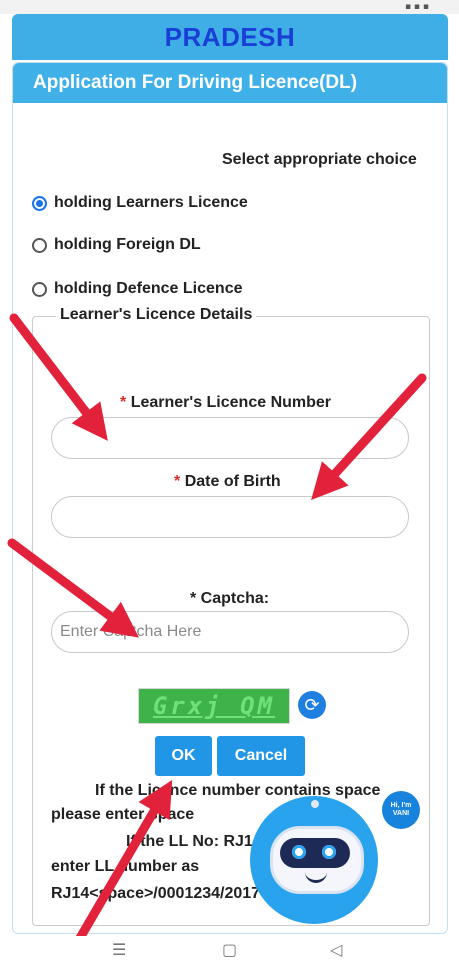 The height and width of the screenshot is (962, 459). I want to click on home-icon: ▢, so click(229, 949).